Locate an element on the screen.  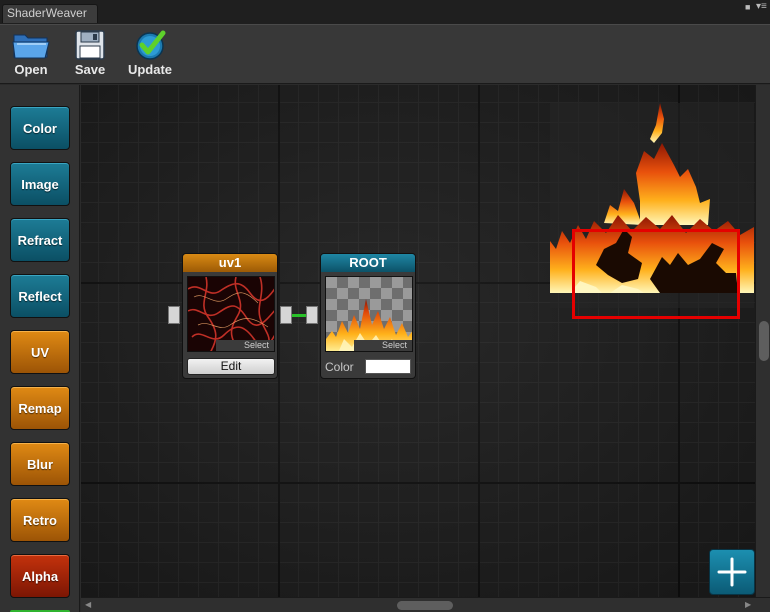
scroll-left-icon: ◀ is located at coordinates (88, 604).